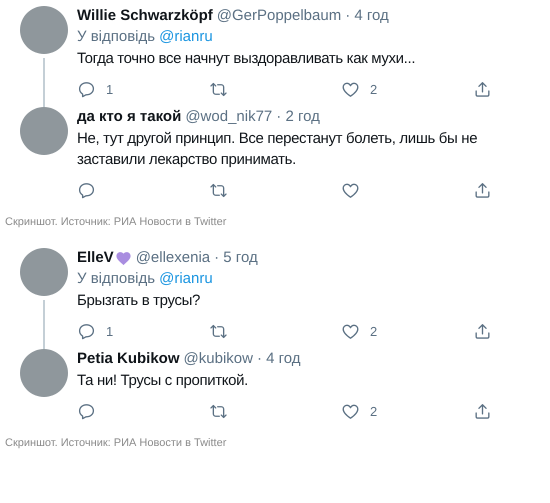 Image resolution: width=550 pixels, height=503 pixels. What do you see at coordinates (279, 16) in the screenshot?
I see `user-handle: @GerPoppelbaum` at bounding box center [279, 16].